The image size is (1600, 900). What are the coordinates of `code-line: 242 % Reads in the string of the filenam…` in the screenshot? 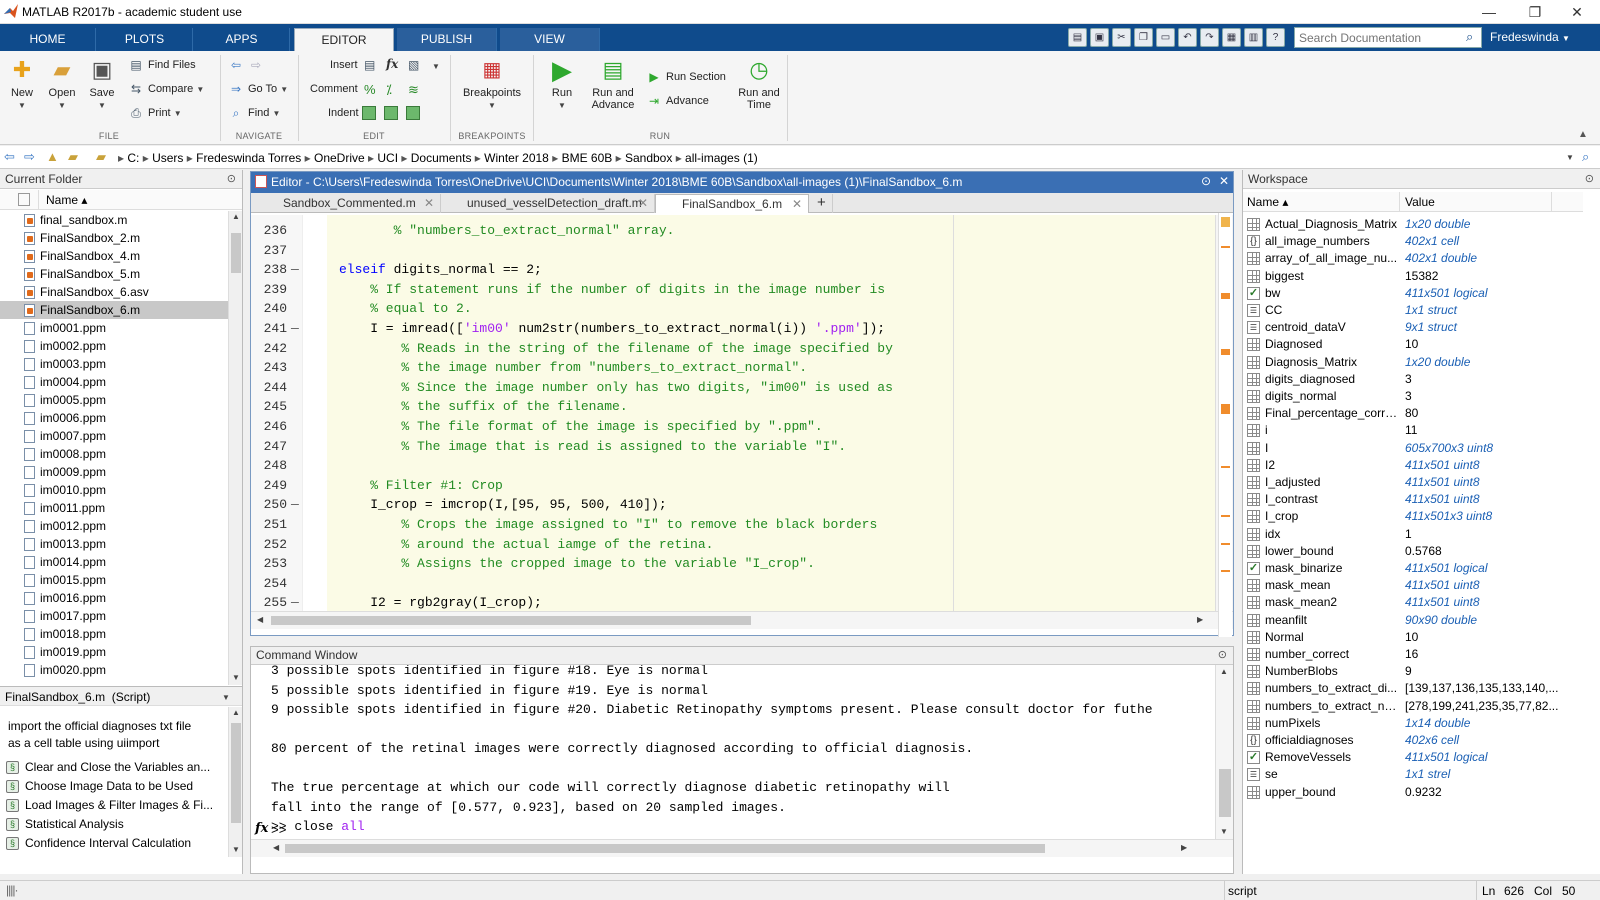 It's located at (733, 349).